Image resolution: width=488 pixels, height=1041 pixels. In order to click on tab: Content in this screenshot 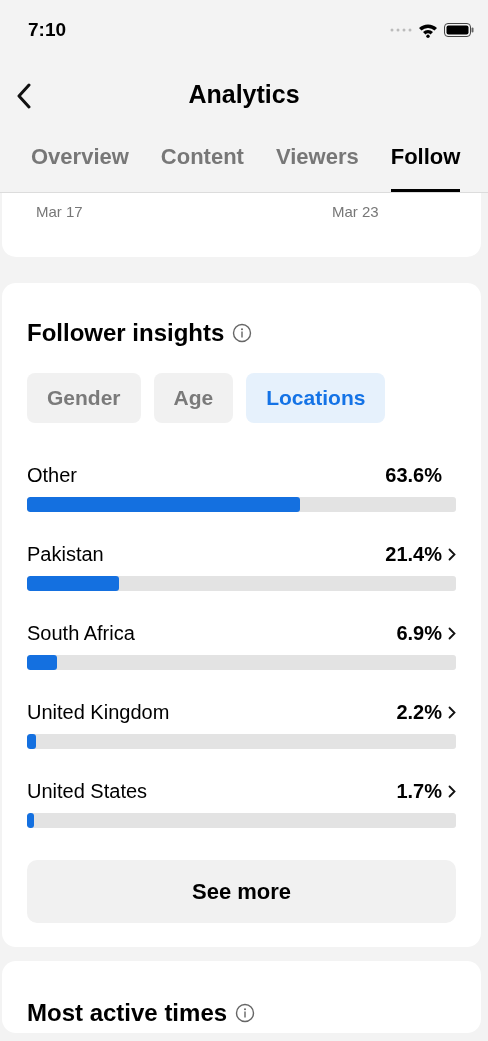, I will do `click(202, 166)`.